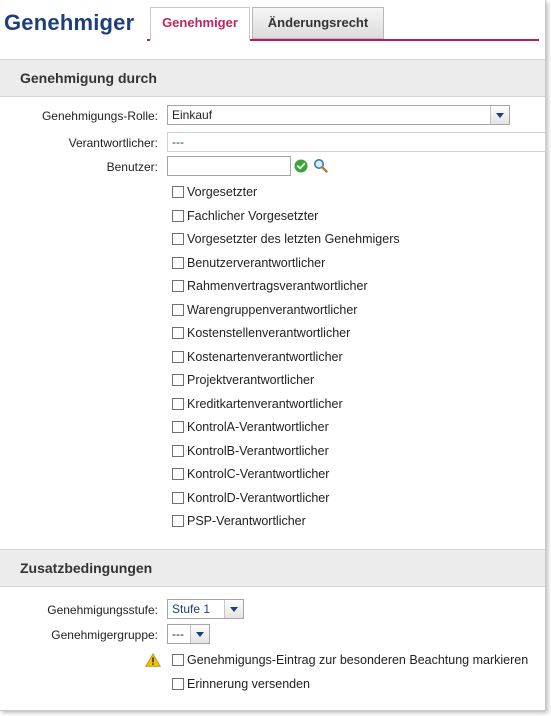 Image resolution: width=551 pixels, height=716 pixels. I want to click on user-label: Benutzer:, so click(132, 167).